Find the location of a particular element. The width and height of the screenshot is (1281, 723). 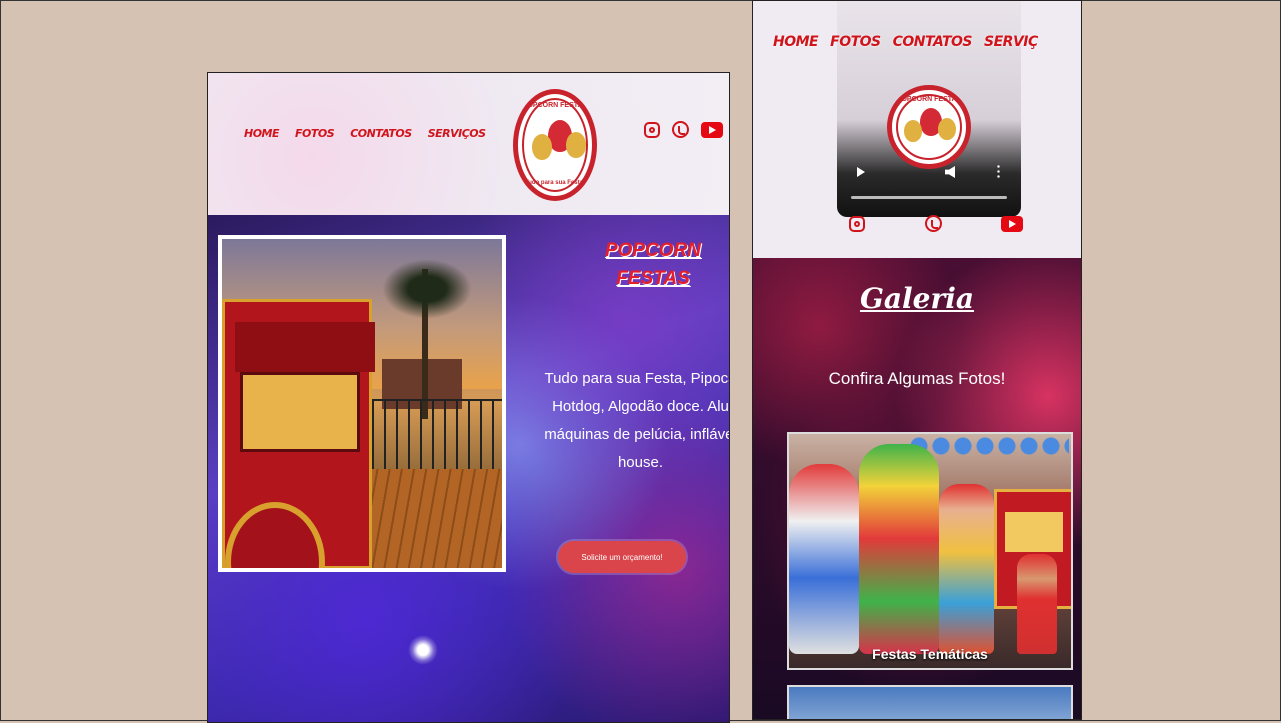

hero-desc-line: Tudo para sua Festa, Pipoca is located at coordinates (637, 378).